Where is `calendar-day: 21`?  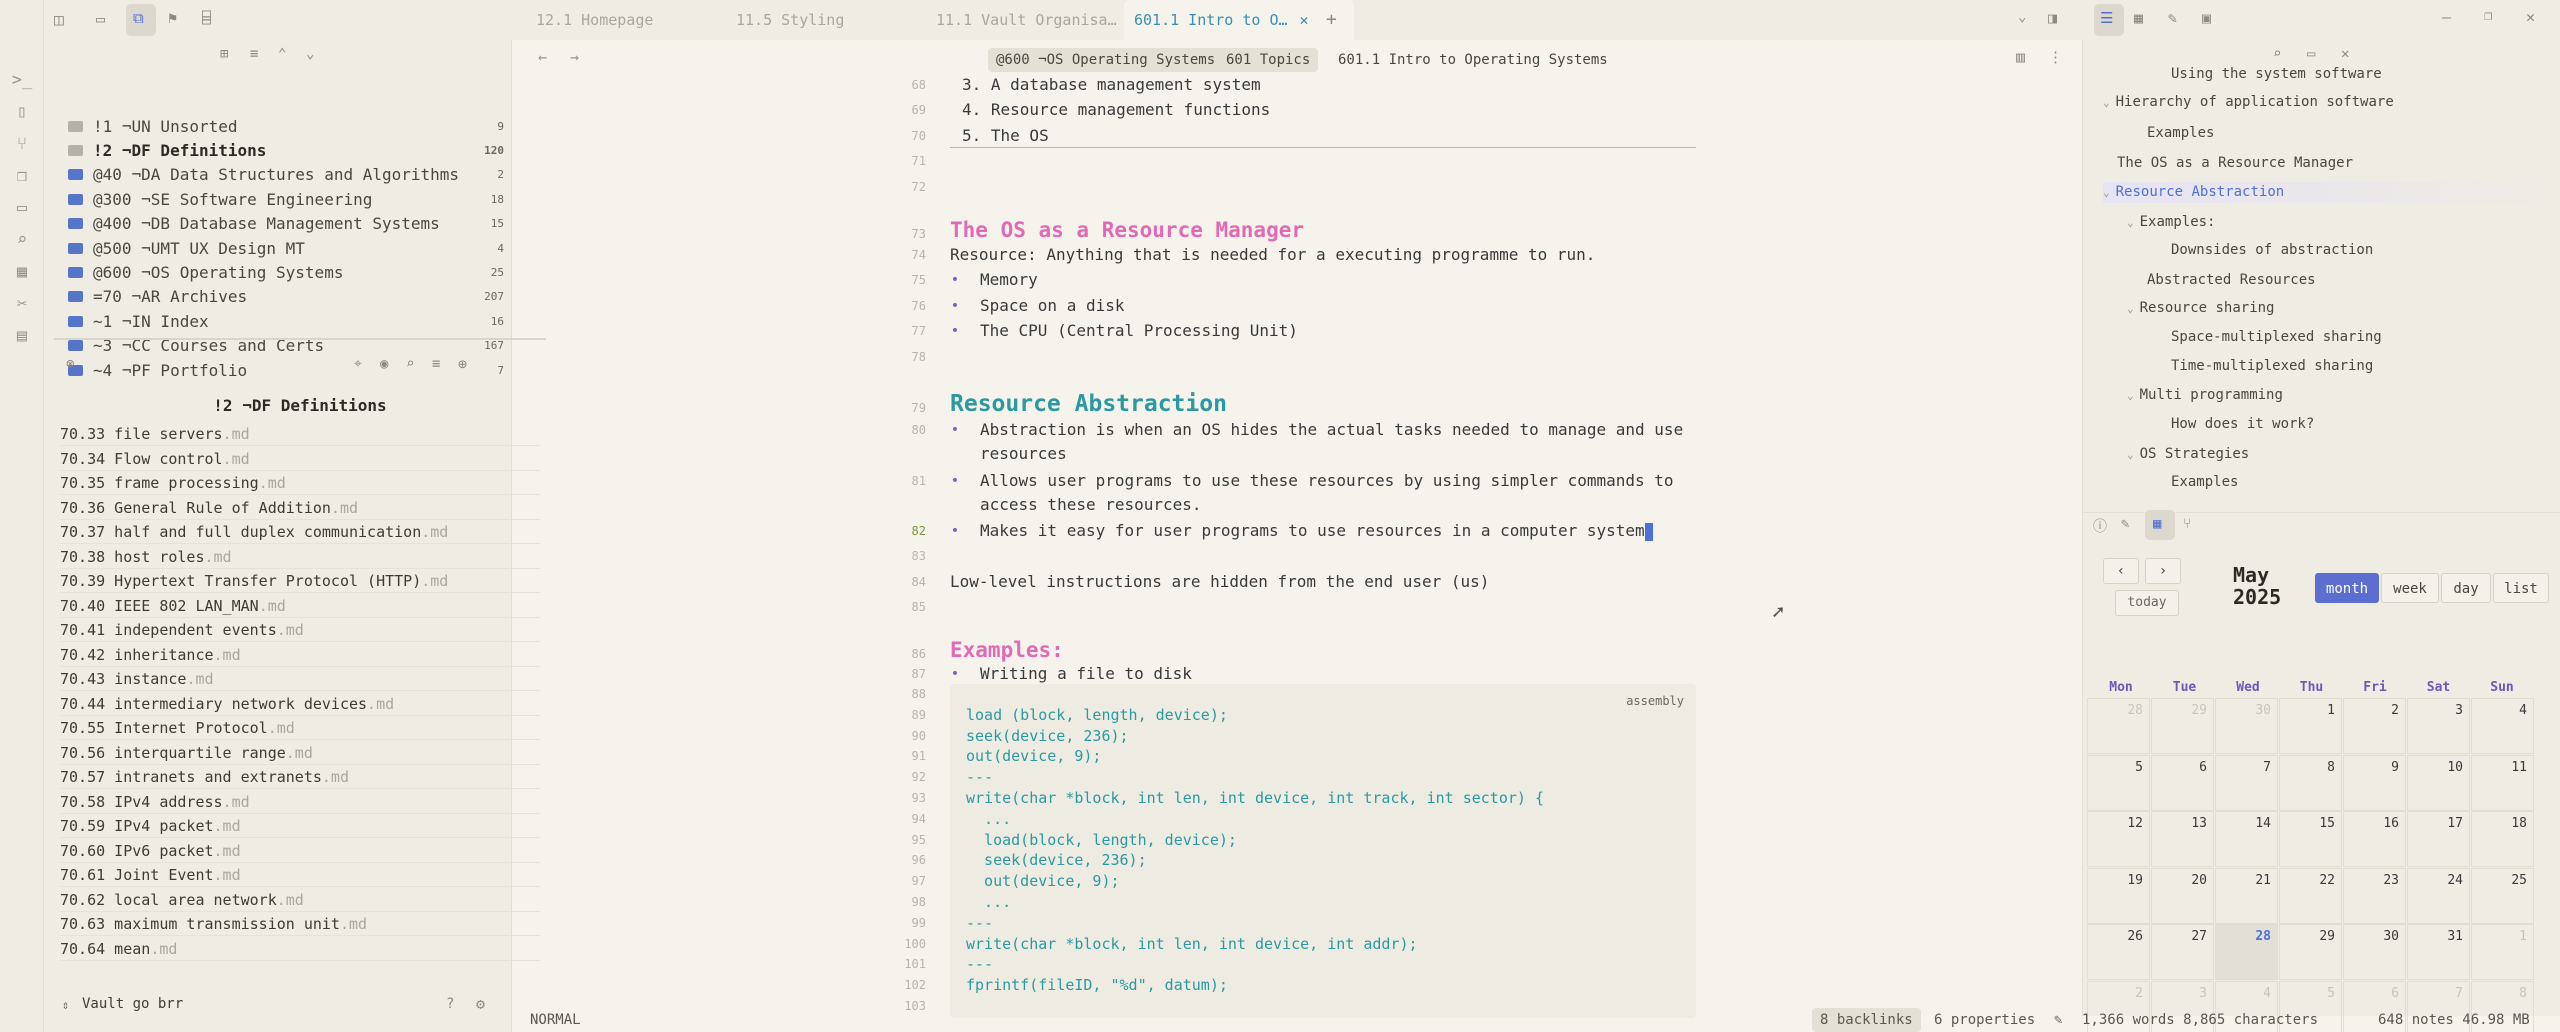
calendar-day: 21 is located at coordinates (2246, 895).